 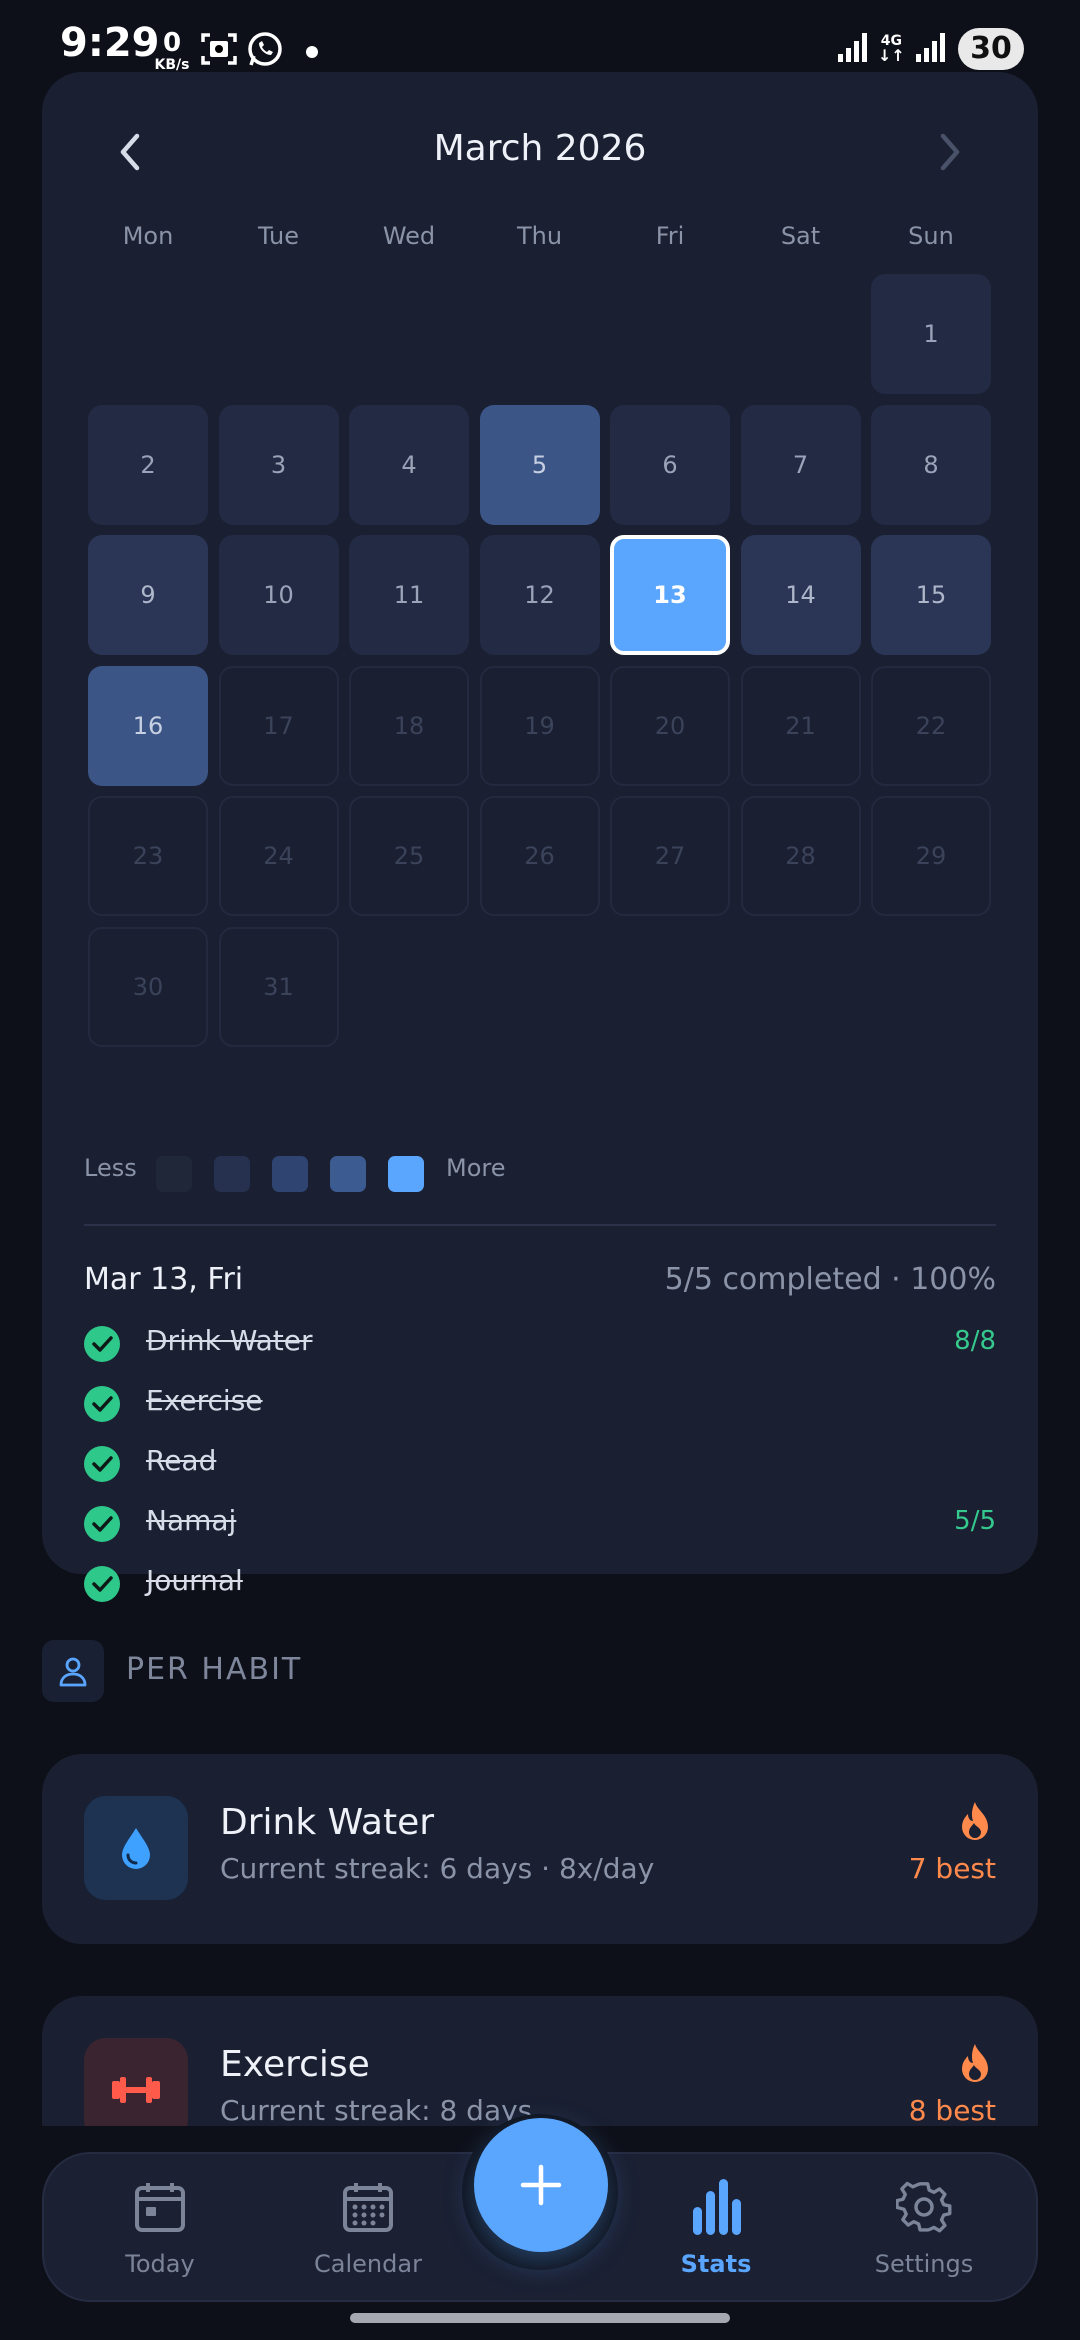 I want to click on calendar-day: 1, so click(x=931, y=334).